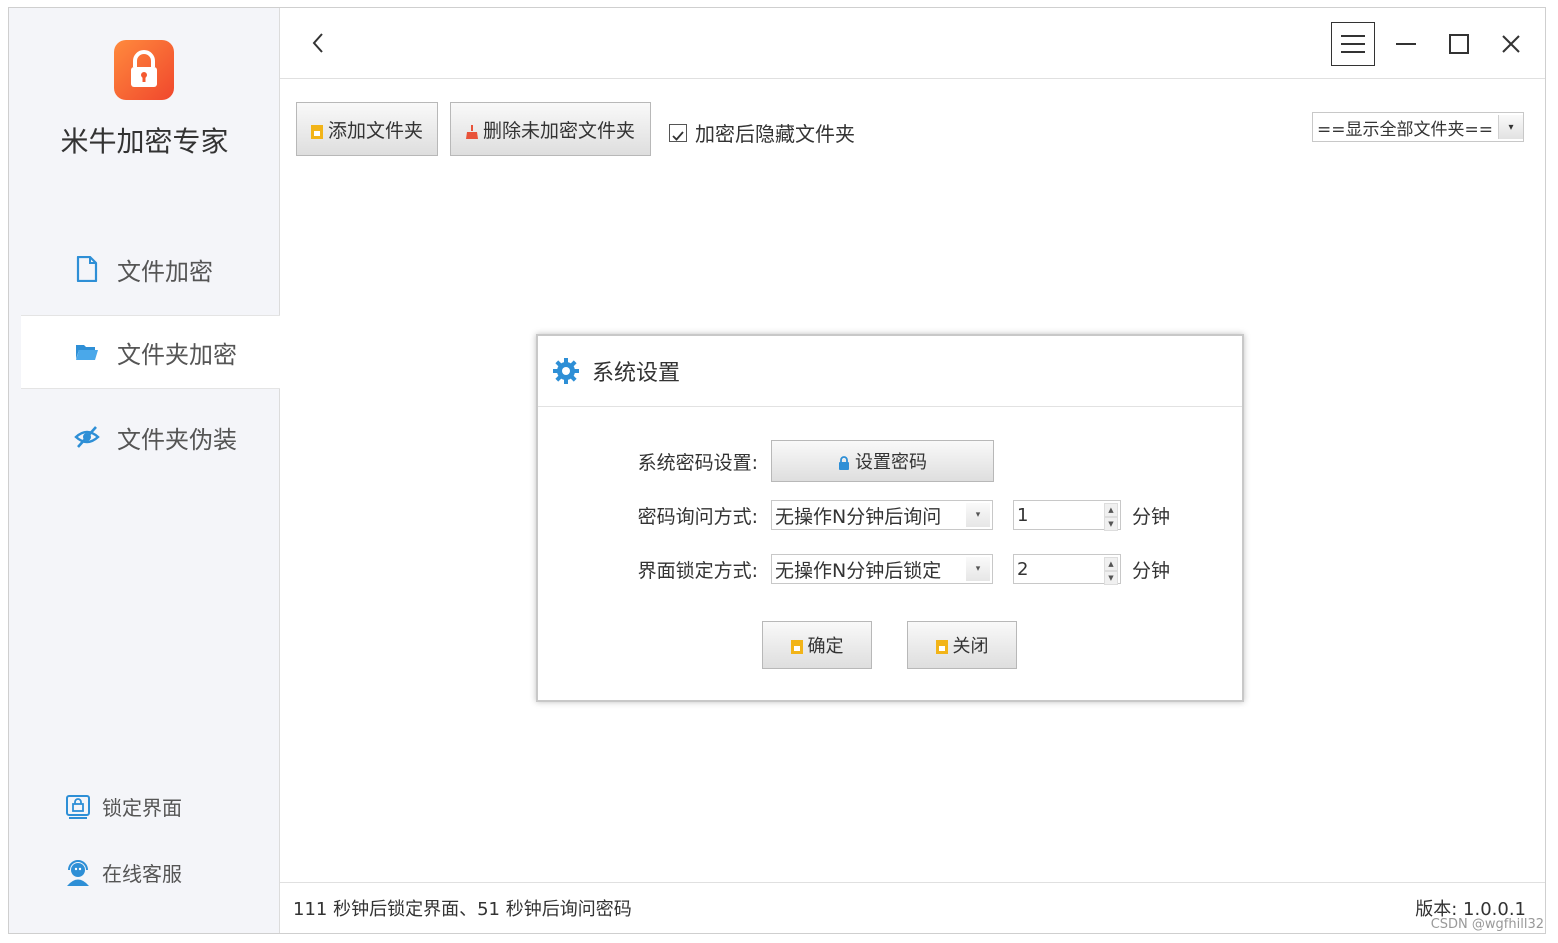  What do you see at coordinates (566, 371) in the screenshot?
I see `gear-icon` at bounding box center [566, 371].